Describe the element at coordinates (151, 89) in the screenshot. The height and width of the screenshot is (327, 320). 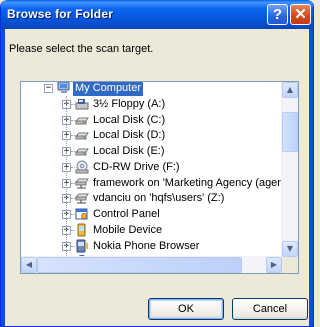
I see `tree-root-item: − My Computer` at that location.